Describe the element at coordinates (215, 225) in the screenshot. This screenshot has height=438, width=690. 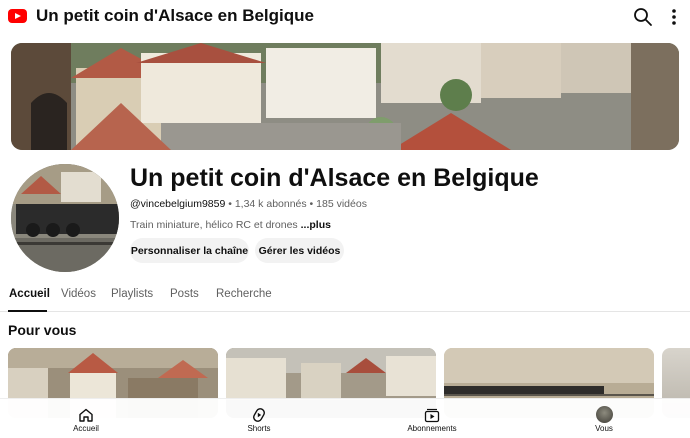
I see `description-text: Train miniature, hélico RC et drones` at that location.